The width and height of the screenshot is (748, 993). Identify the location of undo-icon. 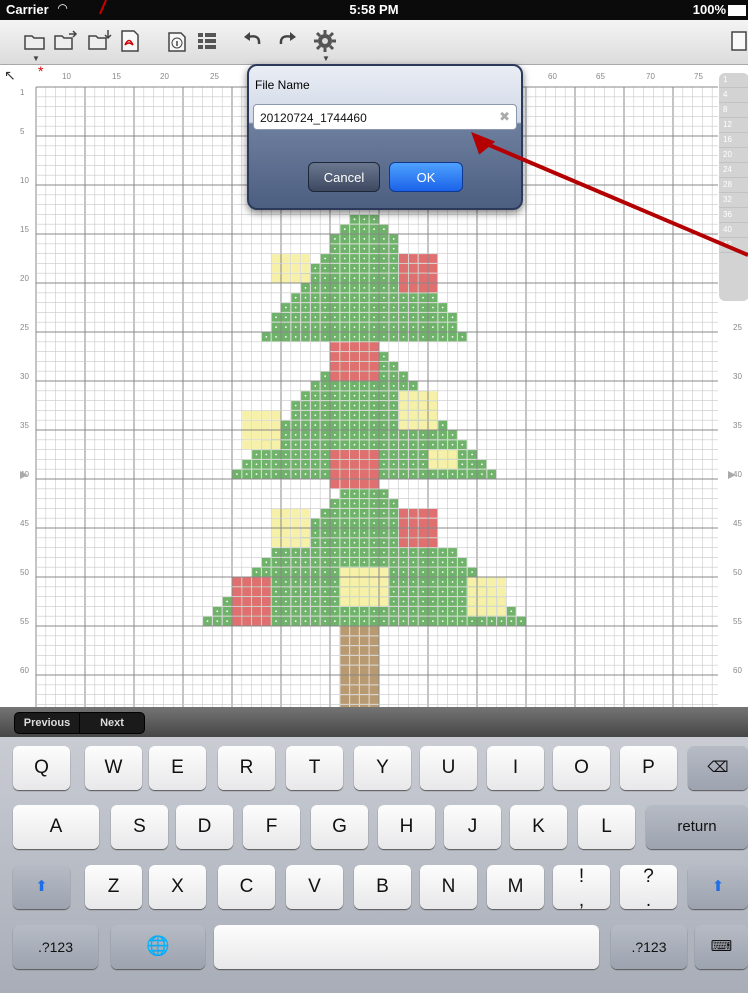
(255, 42).